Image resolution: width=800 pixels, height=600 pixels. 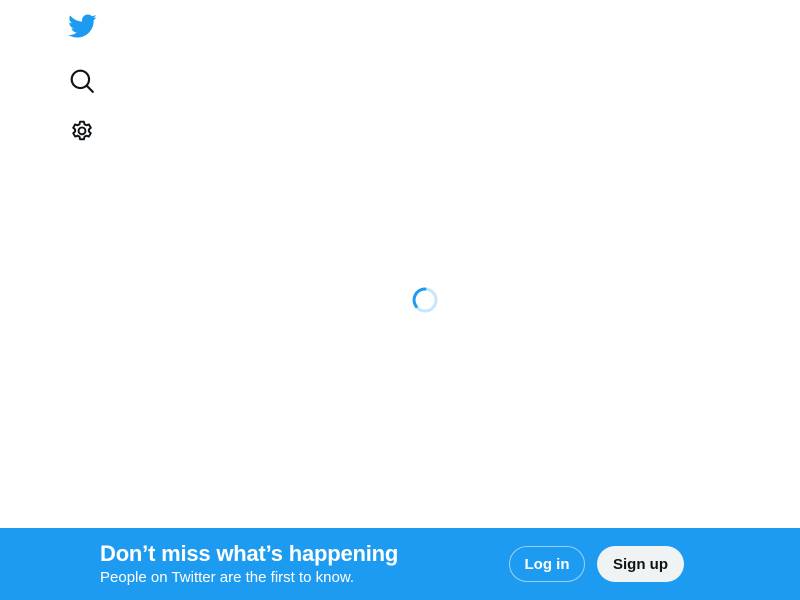 I want to click on search-icon, so click(x=82, y=83).